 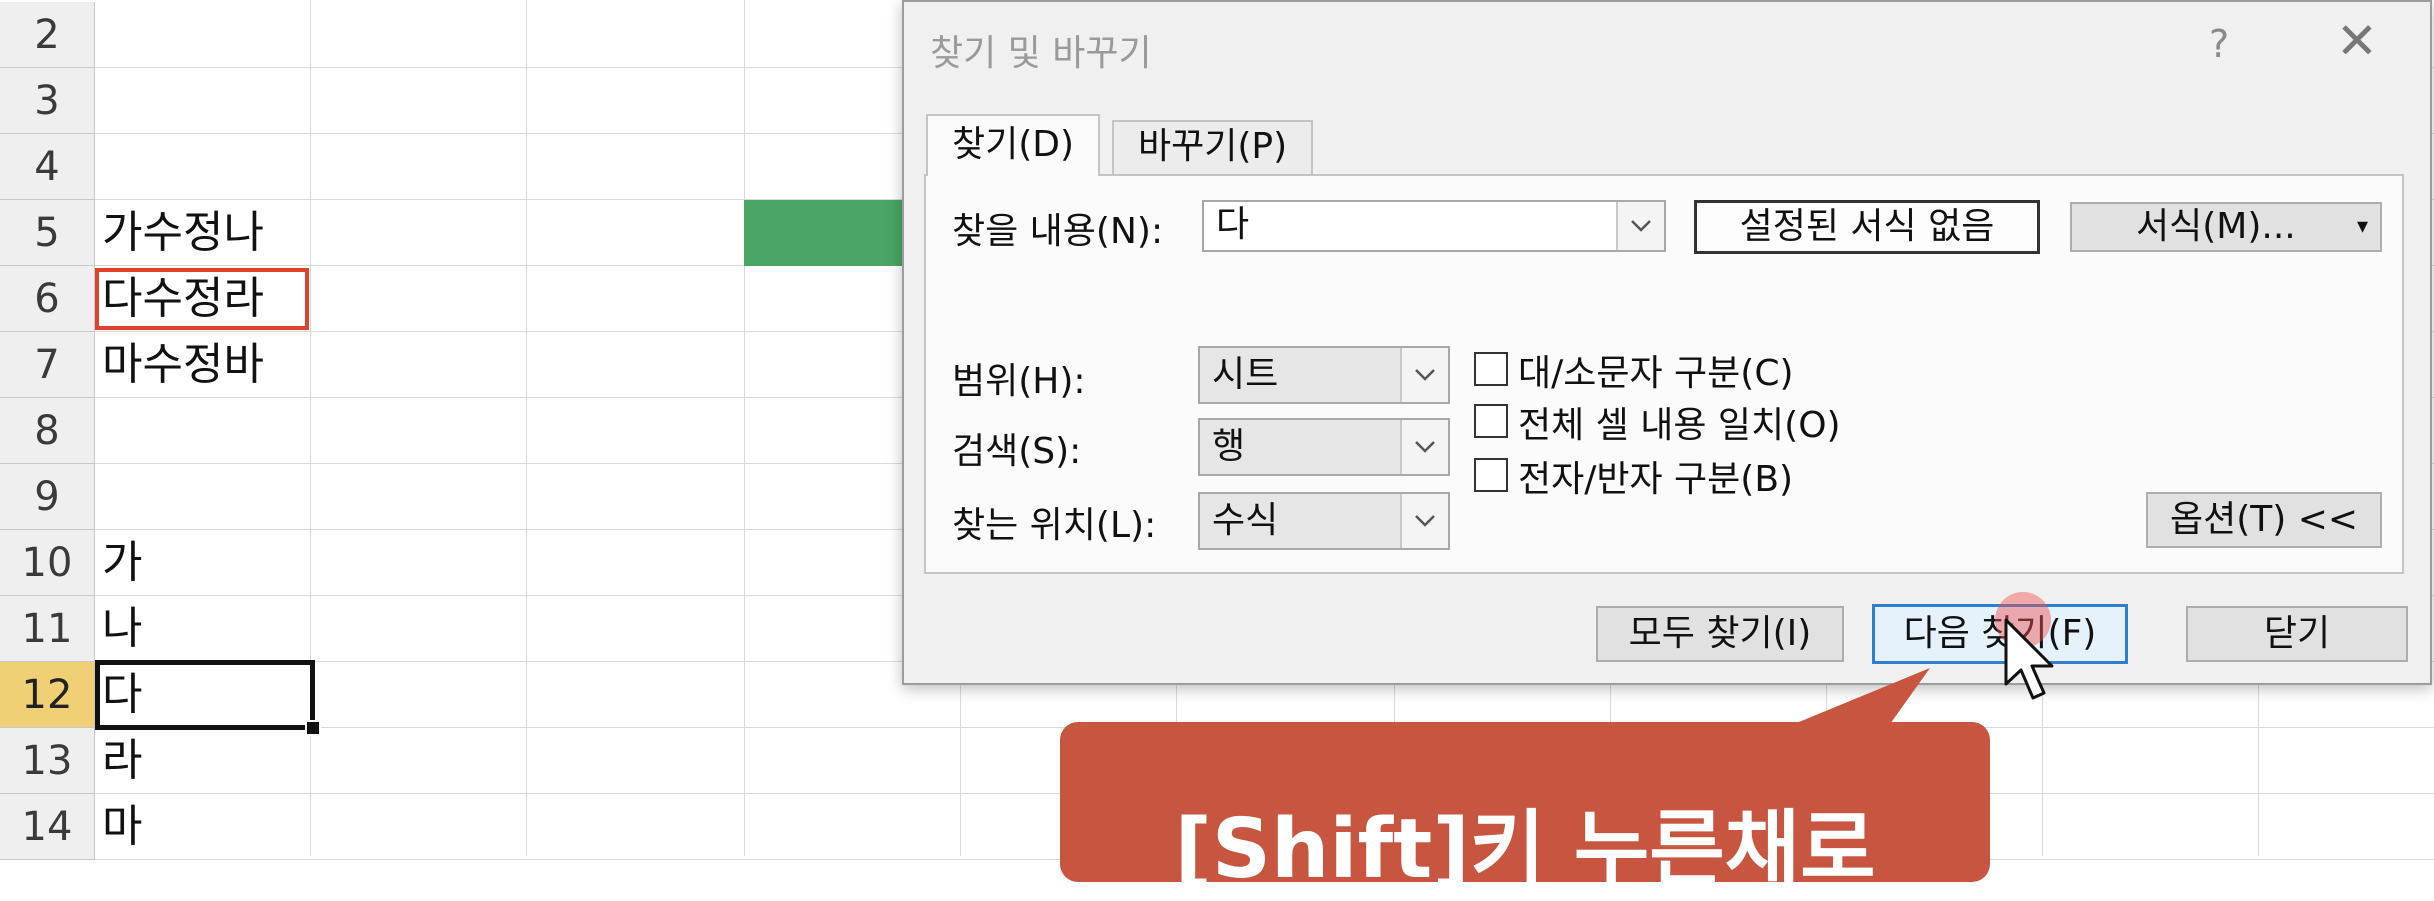 What do you see at coordinates (2029, 659) in the screenshot?
I see `mouse-cursor-icon` at bounding box center [2029, 659].